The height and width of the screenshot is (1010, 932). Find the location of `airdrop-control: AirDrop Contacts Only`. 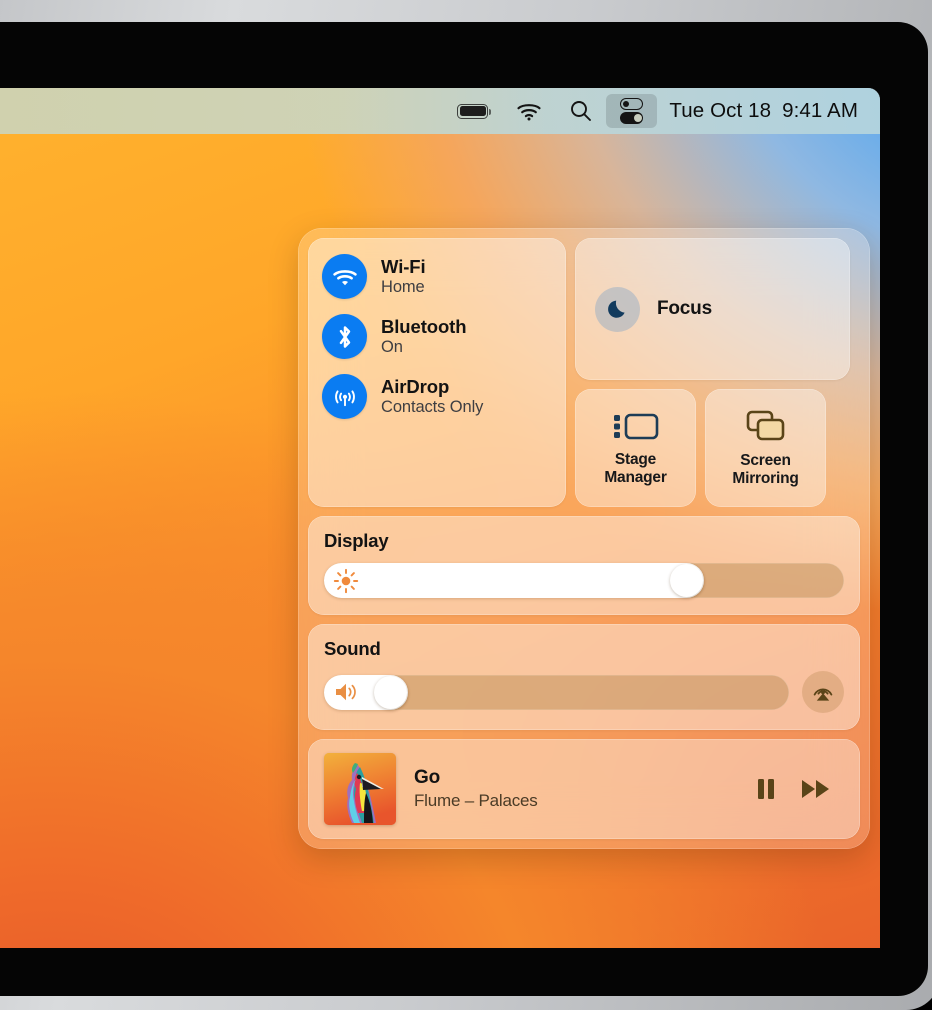

airdrop-control: AirDrop Contacts Only is located at coordinates (437, 396).